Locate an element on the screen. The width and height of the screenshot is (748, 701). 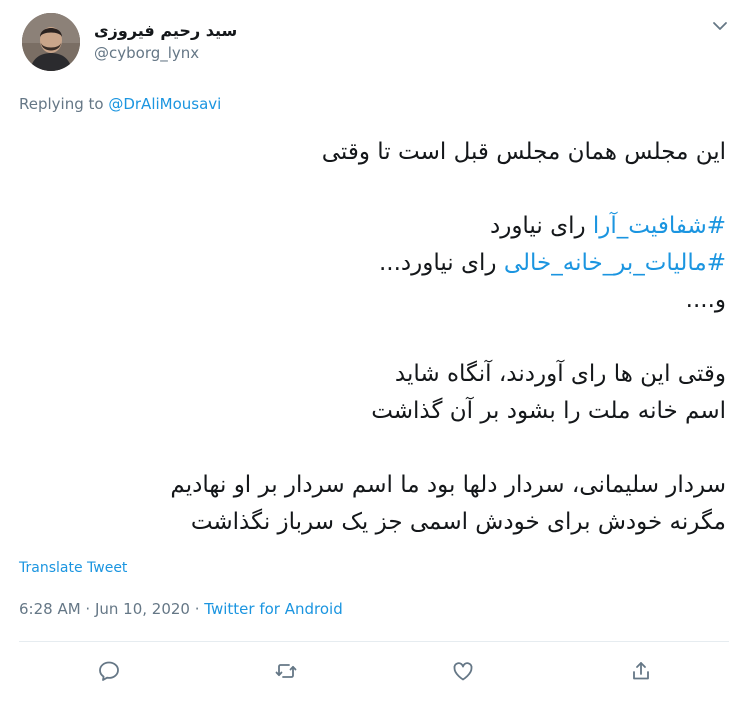
tweet-line: اسم خانه ملت را بشود بر آن گذاشت is located at coordinates (548, 411).